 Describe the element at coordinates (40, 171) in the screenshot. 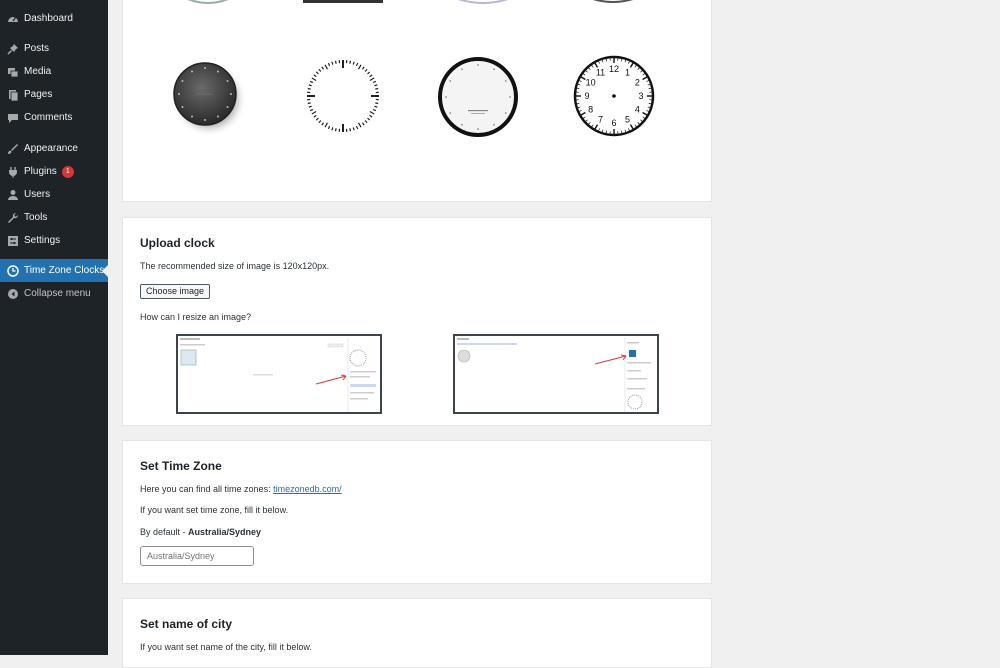

I see `sidebar-item-label: Plugins` at that location.